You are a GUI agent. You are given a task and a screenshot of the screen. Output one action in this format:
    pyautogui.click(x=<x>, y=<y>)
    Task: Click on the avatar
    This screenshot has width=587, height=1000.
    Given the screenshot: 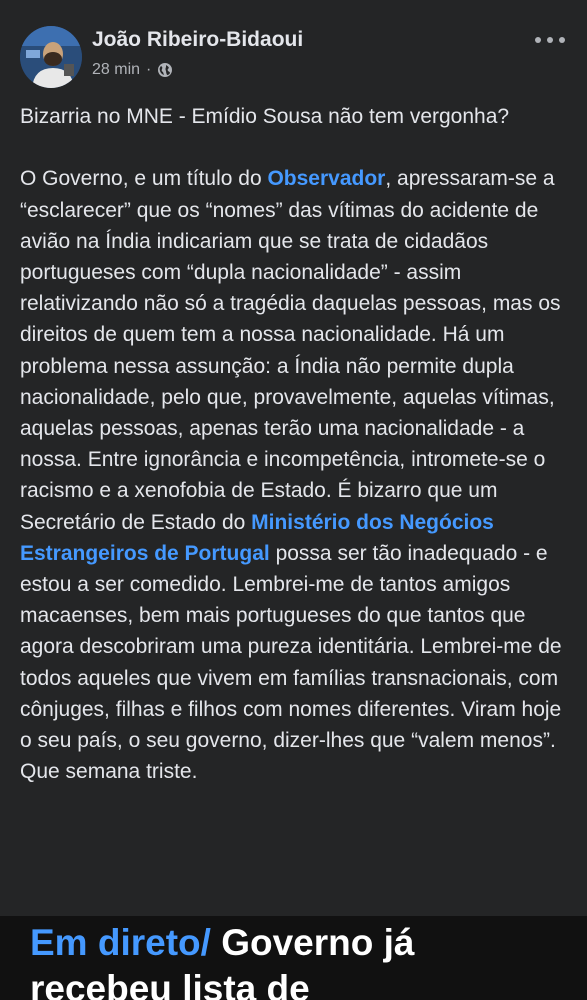 What is the action you would take?
    pyautogui.click(x=51, y=57)
    